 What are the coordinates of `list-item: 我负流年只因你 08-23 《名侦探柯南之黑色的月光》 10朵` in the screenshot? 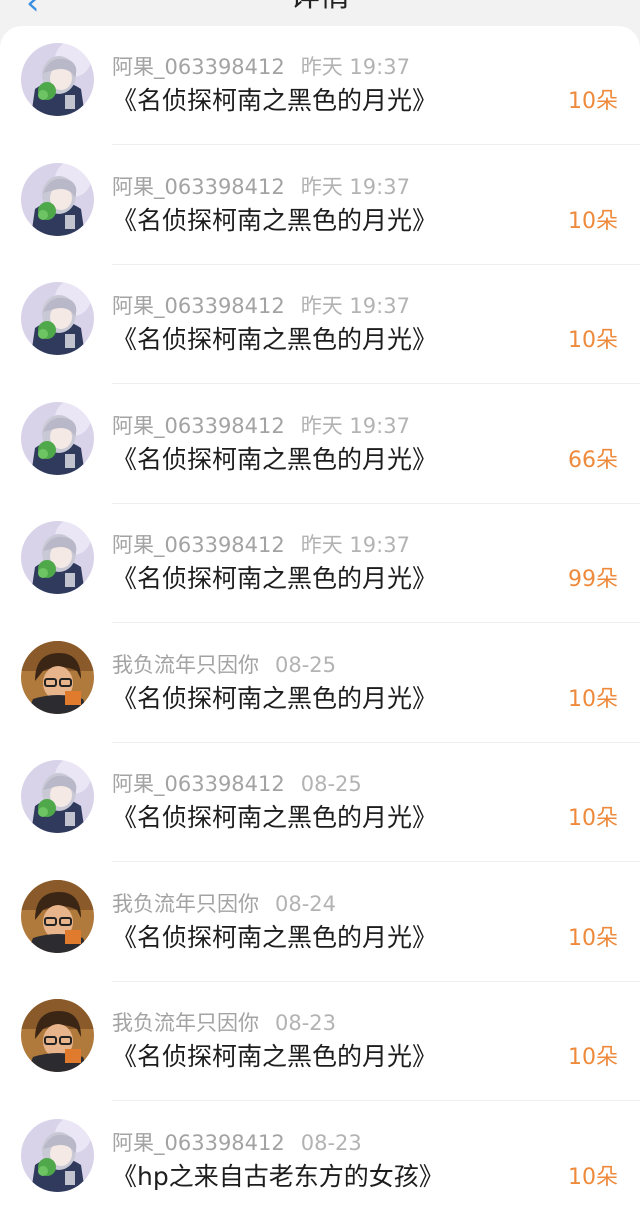 It's located at (320, 1041).